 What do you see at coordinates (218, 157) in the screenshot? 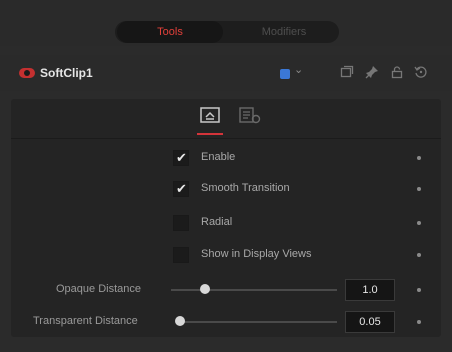
I see `enable-label: Enable` at bounding box center [218, 157].